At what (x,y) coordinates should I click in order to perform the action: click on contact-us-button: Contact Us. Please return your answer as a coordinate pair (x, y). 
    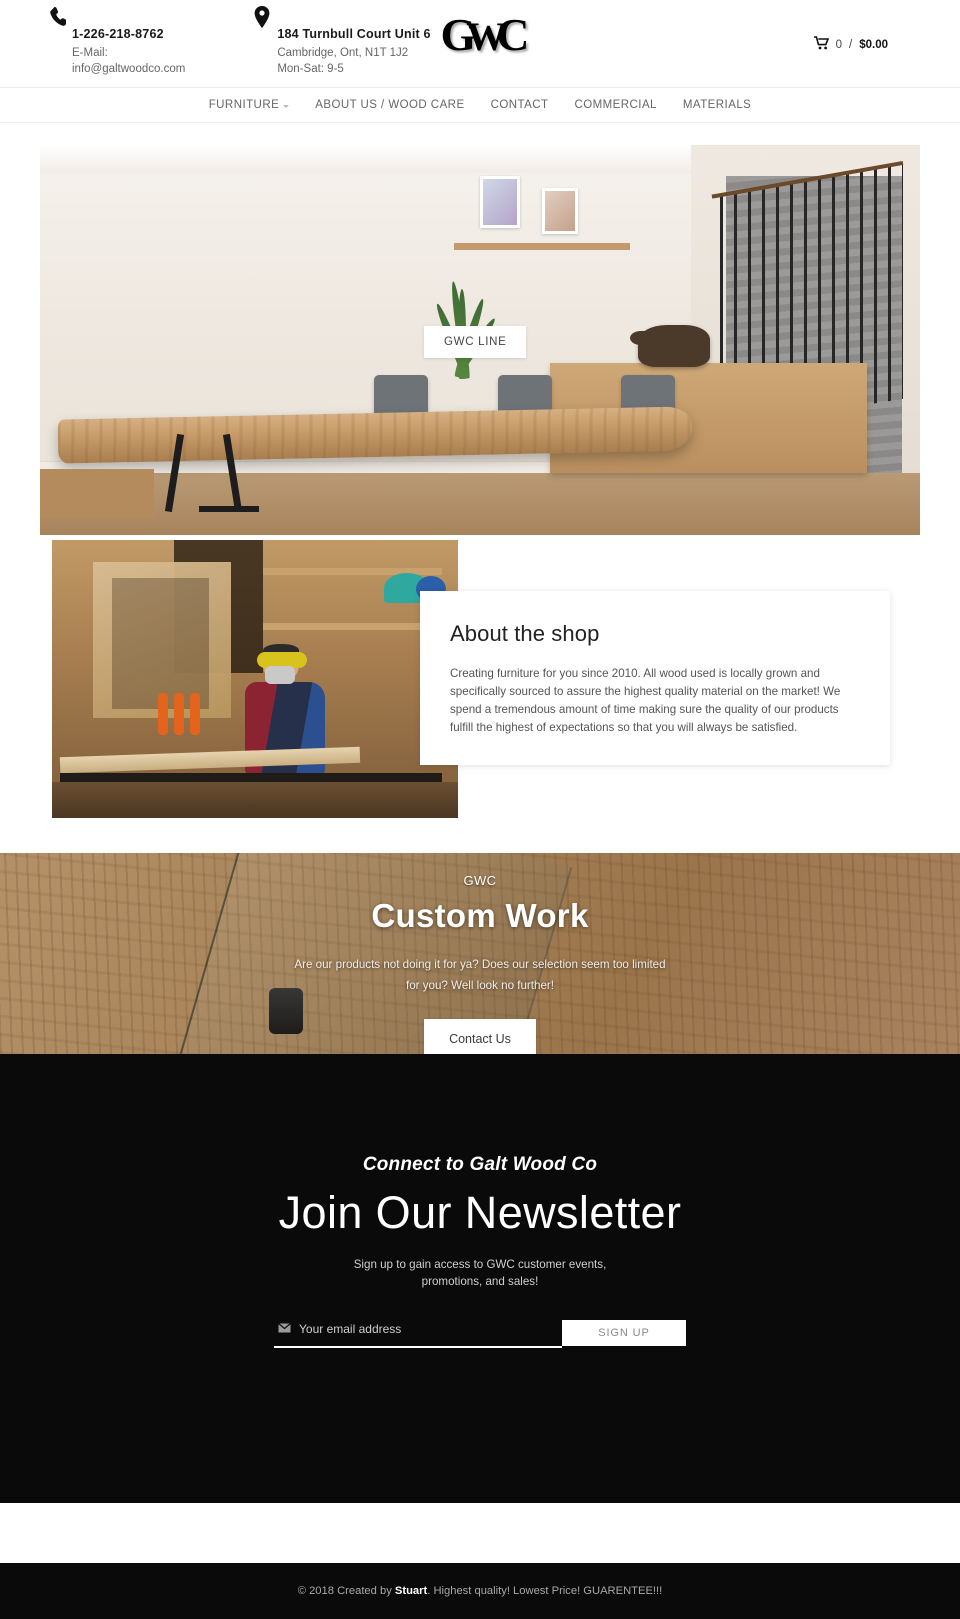
    Looking at the image, I should click on (480, 1036).